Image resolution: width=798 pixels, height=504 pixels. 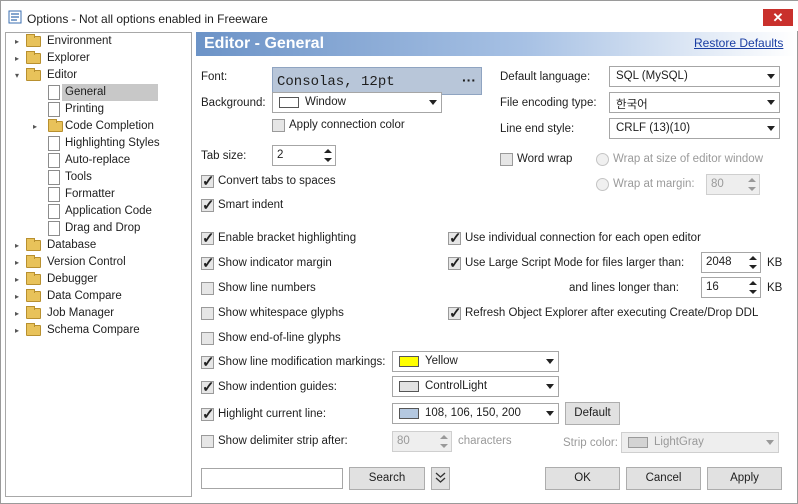 What do you see at coordinates (738, 43) in the screenshot?
I see `restore-defaults-link: Restore Defaults` at bounding box center [738, 43].